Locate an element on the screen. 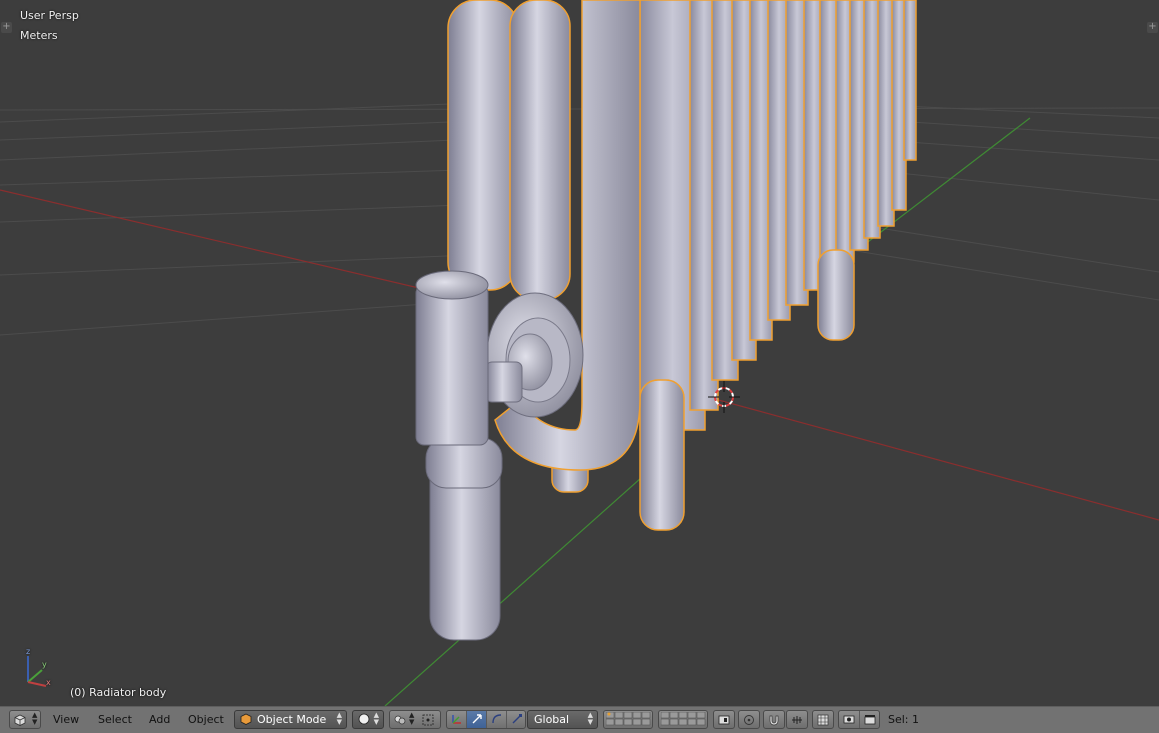  layer-lock-icon is located at coordinates (724, 720).